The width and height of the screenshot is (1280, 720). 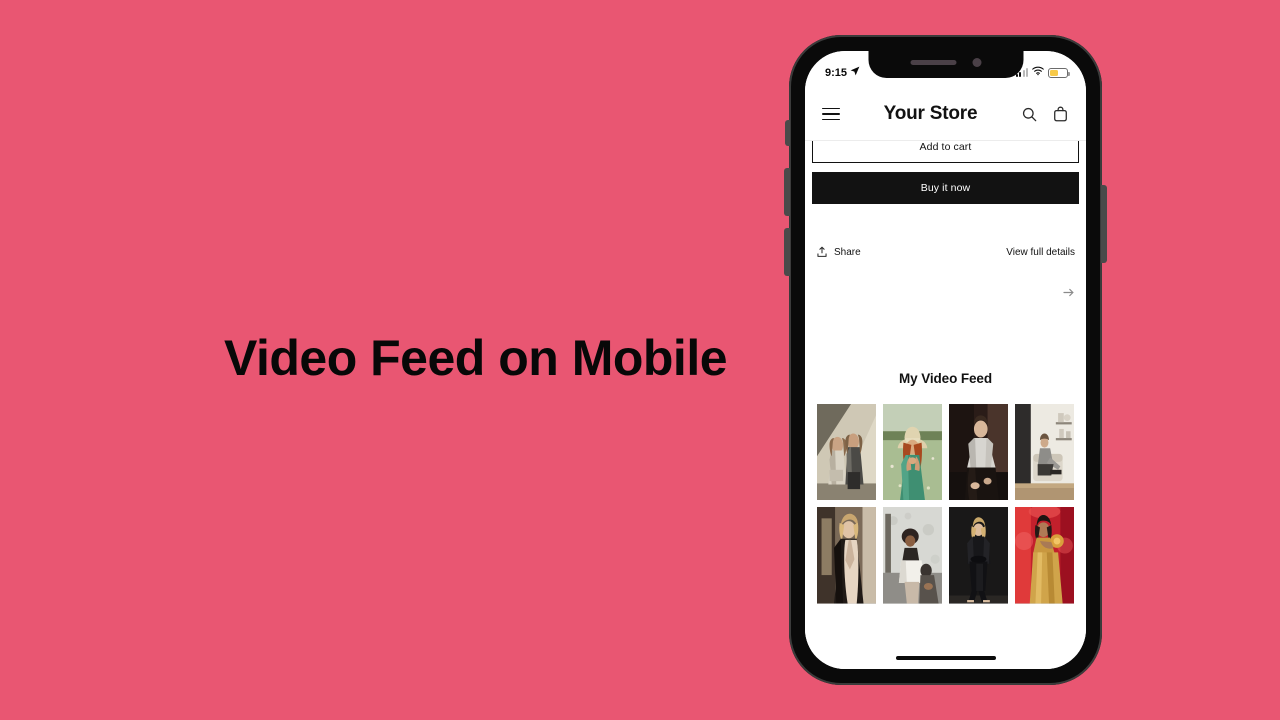 What do you see at coordinates (1068, 292) in the screenshot?
I see `arrow-right-icon` at bounding box center [1068, 292].